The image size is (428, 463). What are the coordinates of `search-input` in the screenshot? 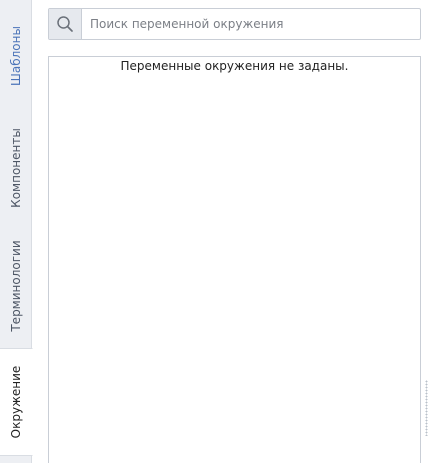 It's located at (251, 24).